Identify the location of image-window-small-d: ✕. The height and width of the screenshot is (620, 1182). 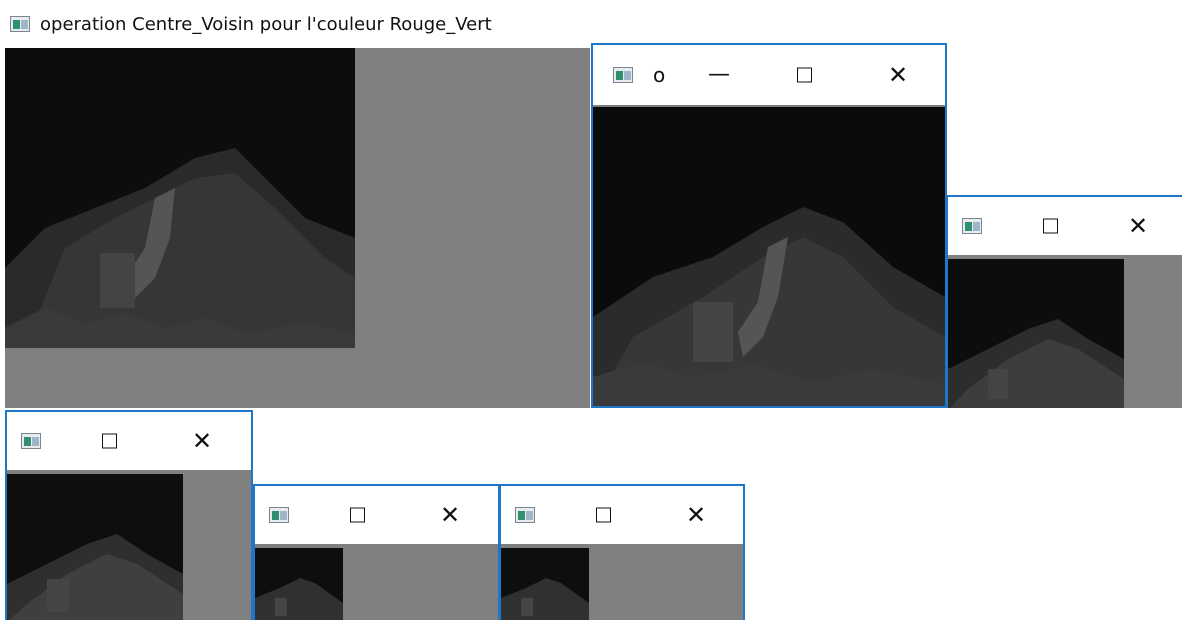
(622, 552).